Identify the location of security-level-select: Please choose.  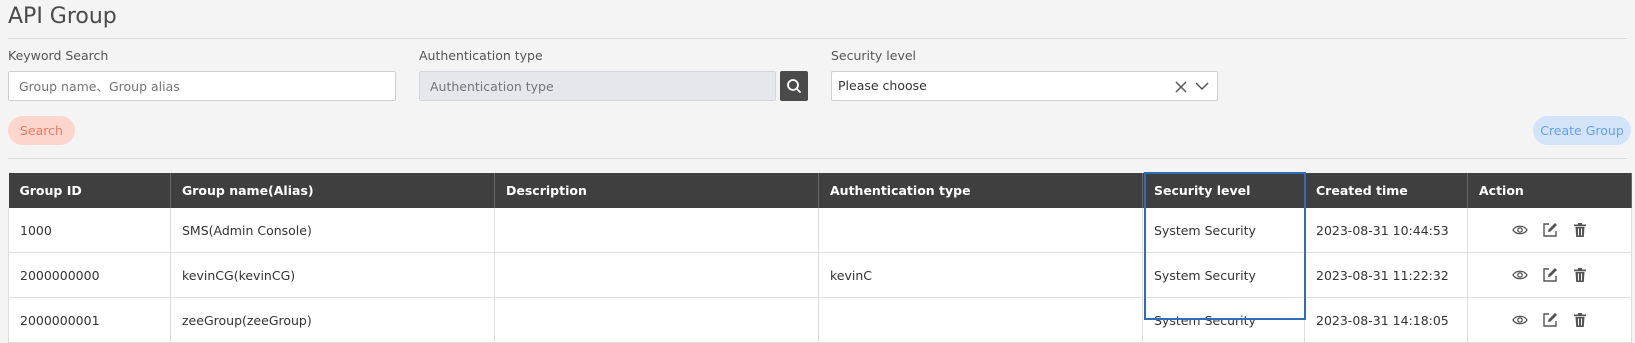
(1024, 86).